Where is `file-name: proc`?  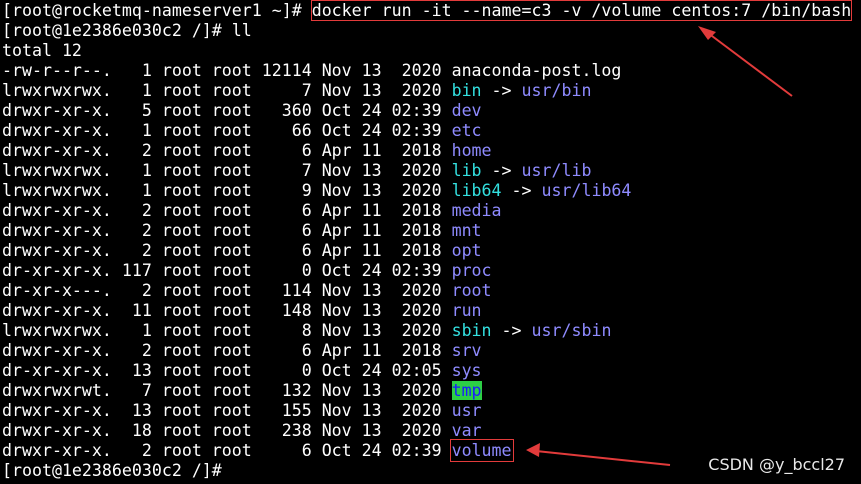 file-name: proc is located at coordinates (471, 270).